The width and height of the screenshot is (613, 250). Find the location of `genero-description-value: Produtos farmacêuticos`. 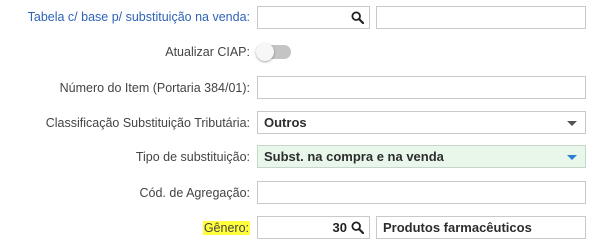

genero-description-value: Produtos farmacêuticos is located at coordinates (457, 227).